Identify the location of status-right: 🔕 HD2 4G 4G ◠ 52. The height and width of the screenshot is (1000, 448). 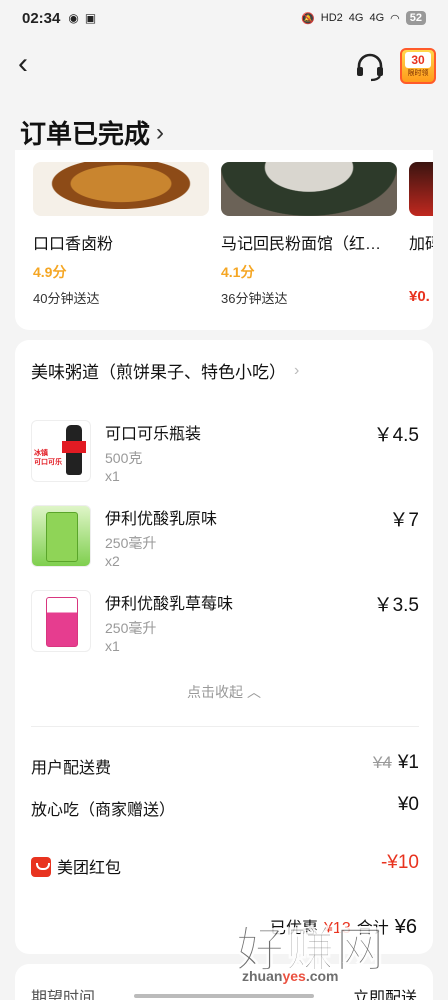
(363, 18).